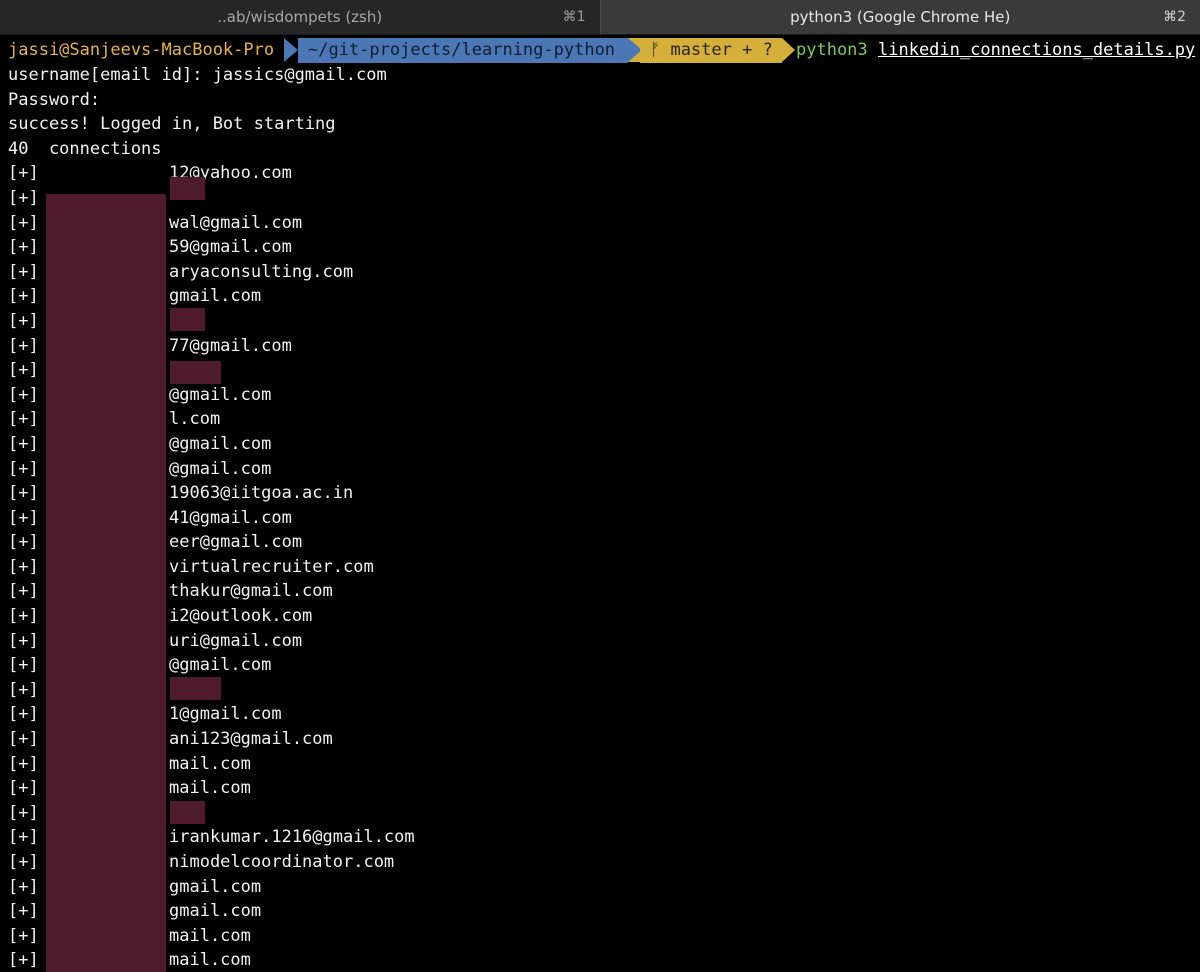 This screenshot has height=972, width=1200. Describe the element at coordinates (292, 837) in the screenshot. I see `connection-email: irankumar.1216@gmail.com` at that location.